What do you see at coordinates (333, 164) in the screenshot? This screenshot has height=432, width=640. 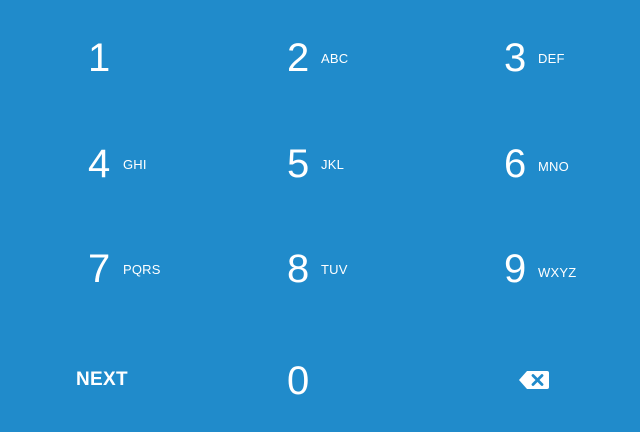 I see `key-5-letters: JKL` at bounding box center [333, 164].